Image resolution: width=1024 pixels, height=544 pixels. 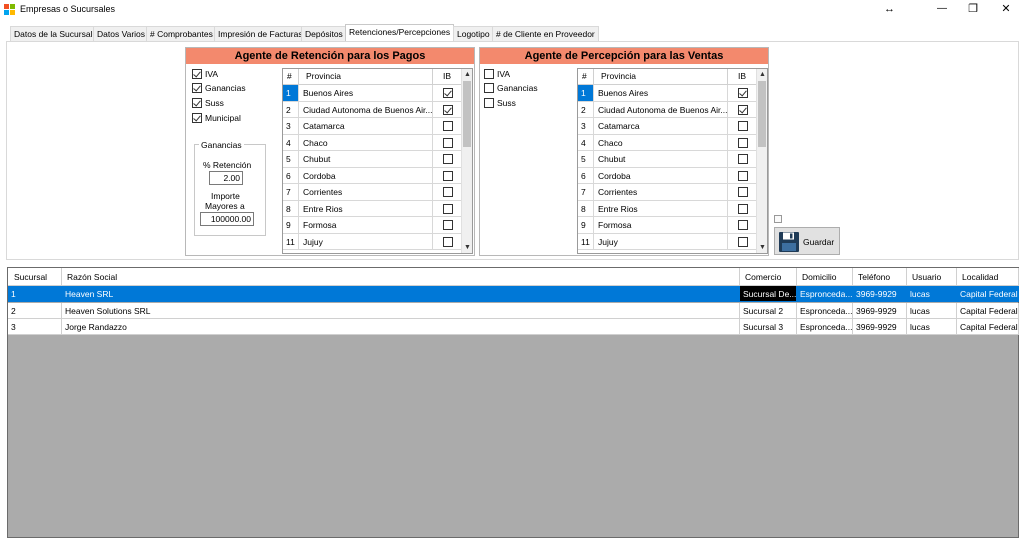 I want to click on cell-razon-social: Heaven Solutions SRL, so click(x=401, y=310).